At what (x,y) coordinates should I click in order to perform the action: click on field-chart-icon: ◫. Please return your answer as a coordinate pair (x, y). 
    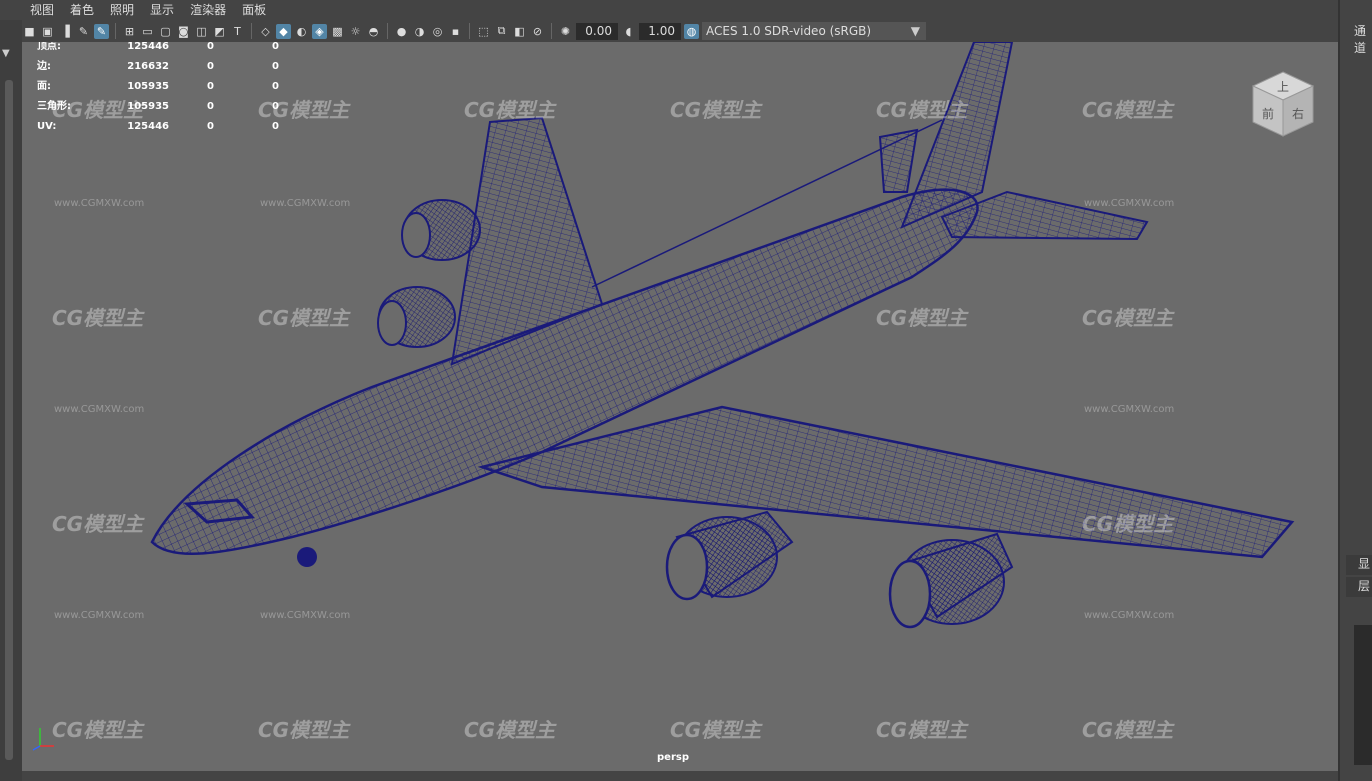
    Looking at the image, I should click on (201, 31).